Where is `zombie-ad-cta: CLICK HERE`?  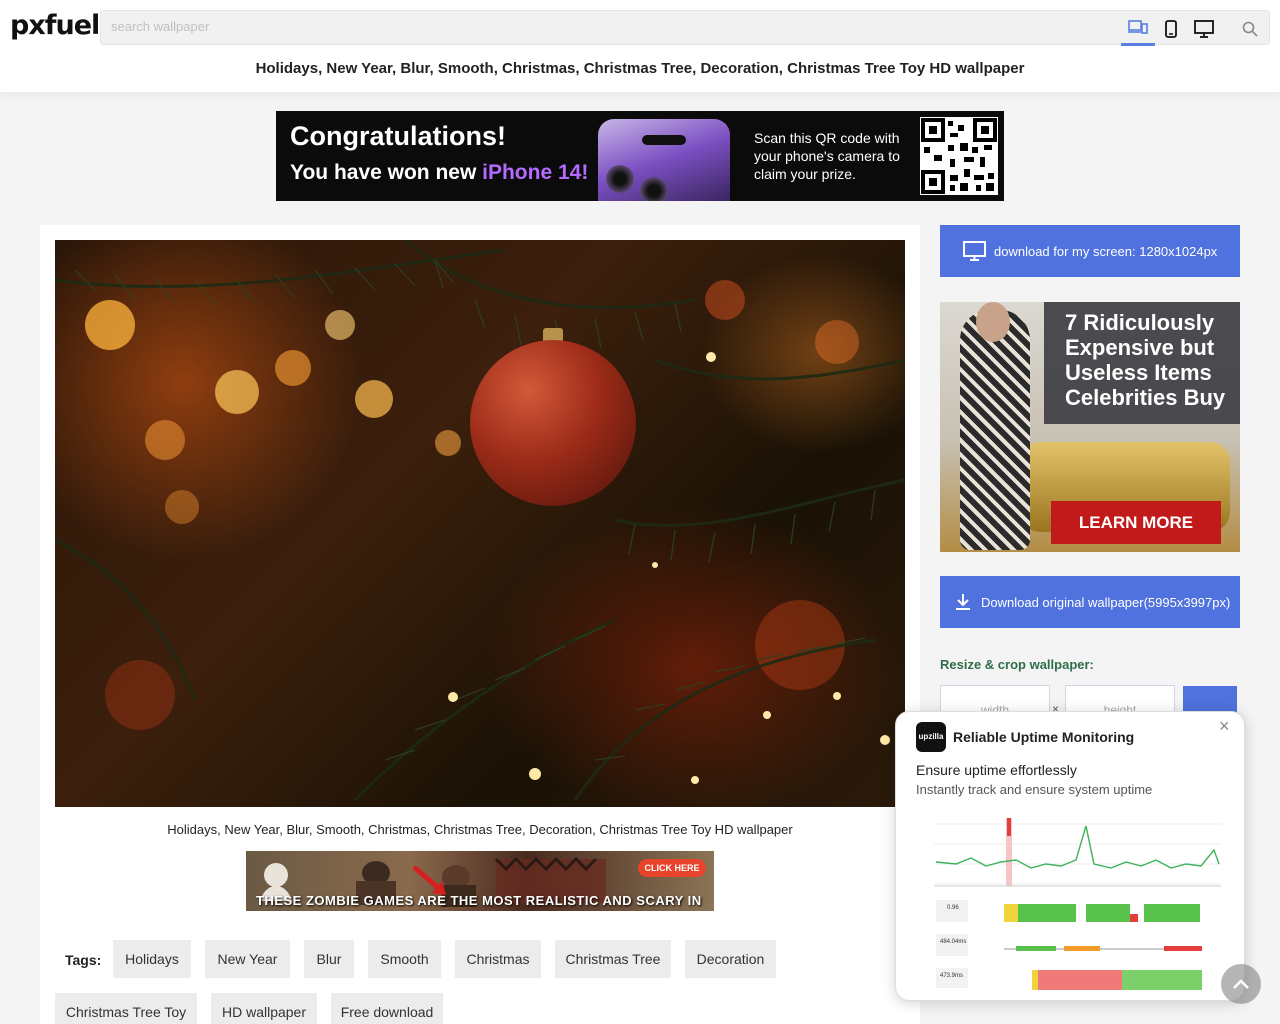 zombie-ad-cta: CLICK HERE is located at coordinates (672, 868).